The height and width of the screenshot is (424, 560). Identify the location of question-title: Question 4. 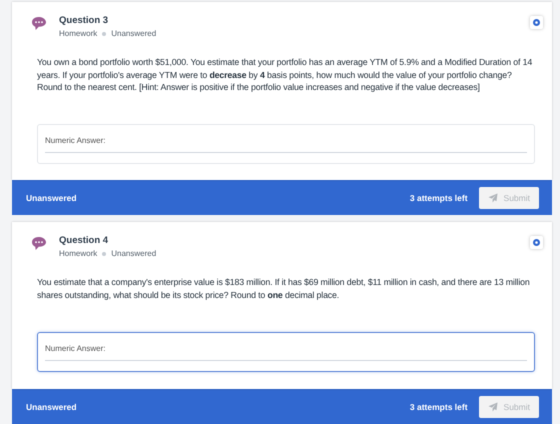
(84, 240).